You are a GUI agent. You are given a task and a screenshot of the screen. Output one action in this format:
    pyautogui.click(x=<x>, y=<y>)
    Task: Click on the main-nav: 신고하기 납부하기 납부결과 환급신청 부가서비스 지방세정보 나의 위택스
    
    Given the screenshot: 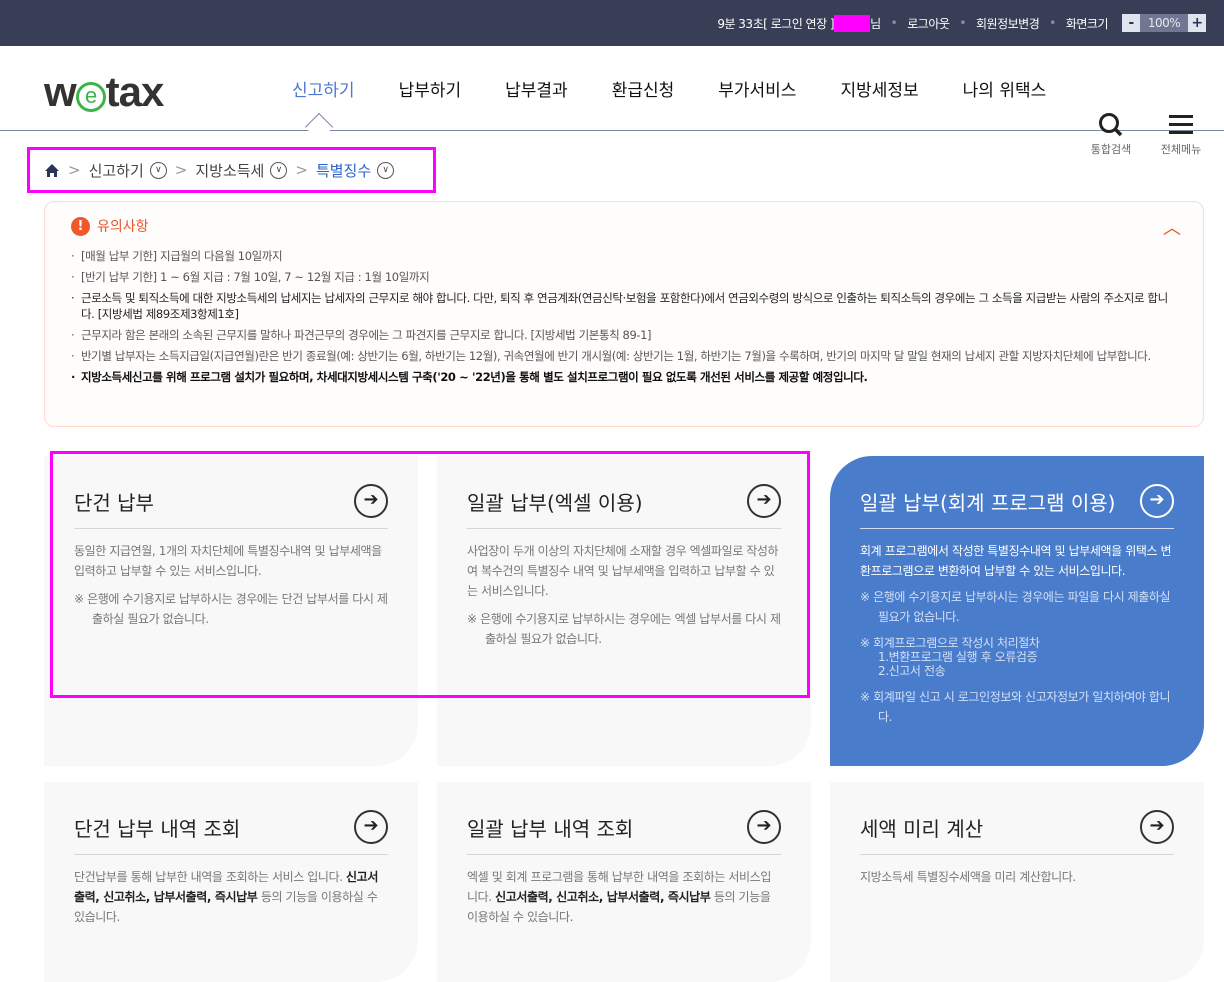 What is the action you would take?
    pyautogui.click(x=669, y=88)
    